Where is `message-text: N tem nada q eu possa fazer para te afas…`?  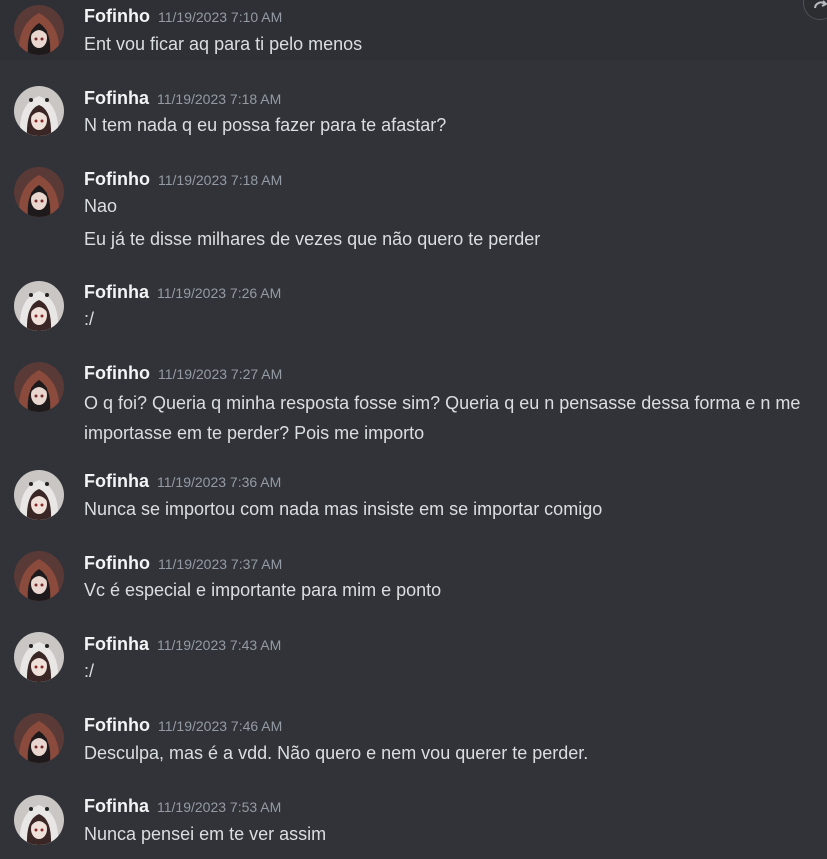
message-text: N tem nada q eu possa fazer para te afas… is located at coordinates (265, 125).